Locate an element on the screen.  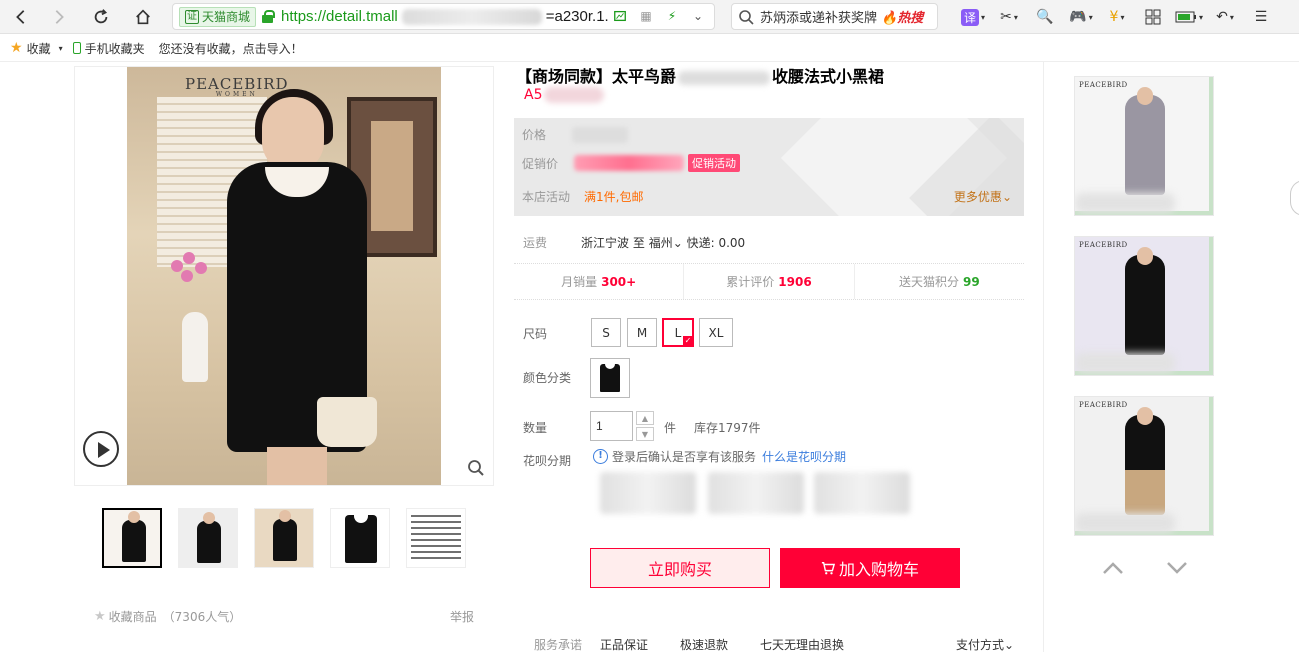
chevron-up-icon is located at coordinates (1113, 568).